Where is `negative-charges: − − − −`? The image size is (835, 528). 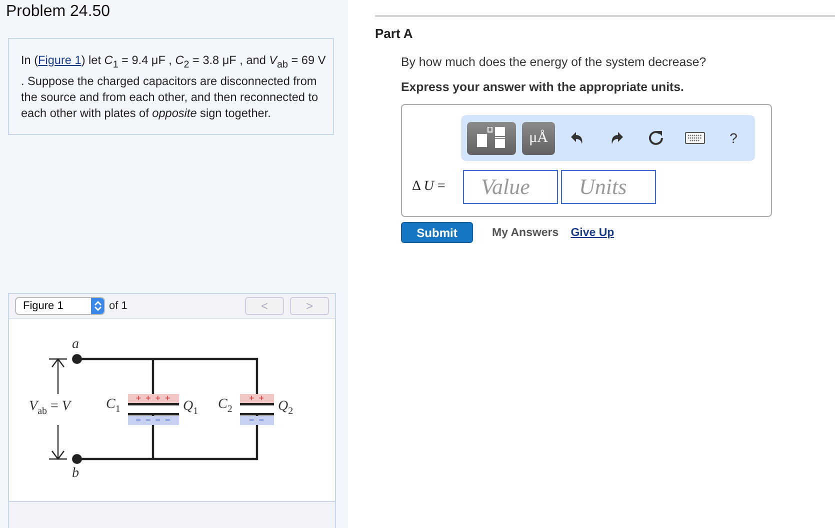
negative-charges: − − − − is located at coordinates (153, 421).